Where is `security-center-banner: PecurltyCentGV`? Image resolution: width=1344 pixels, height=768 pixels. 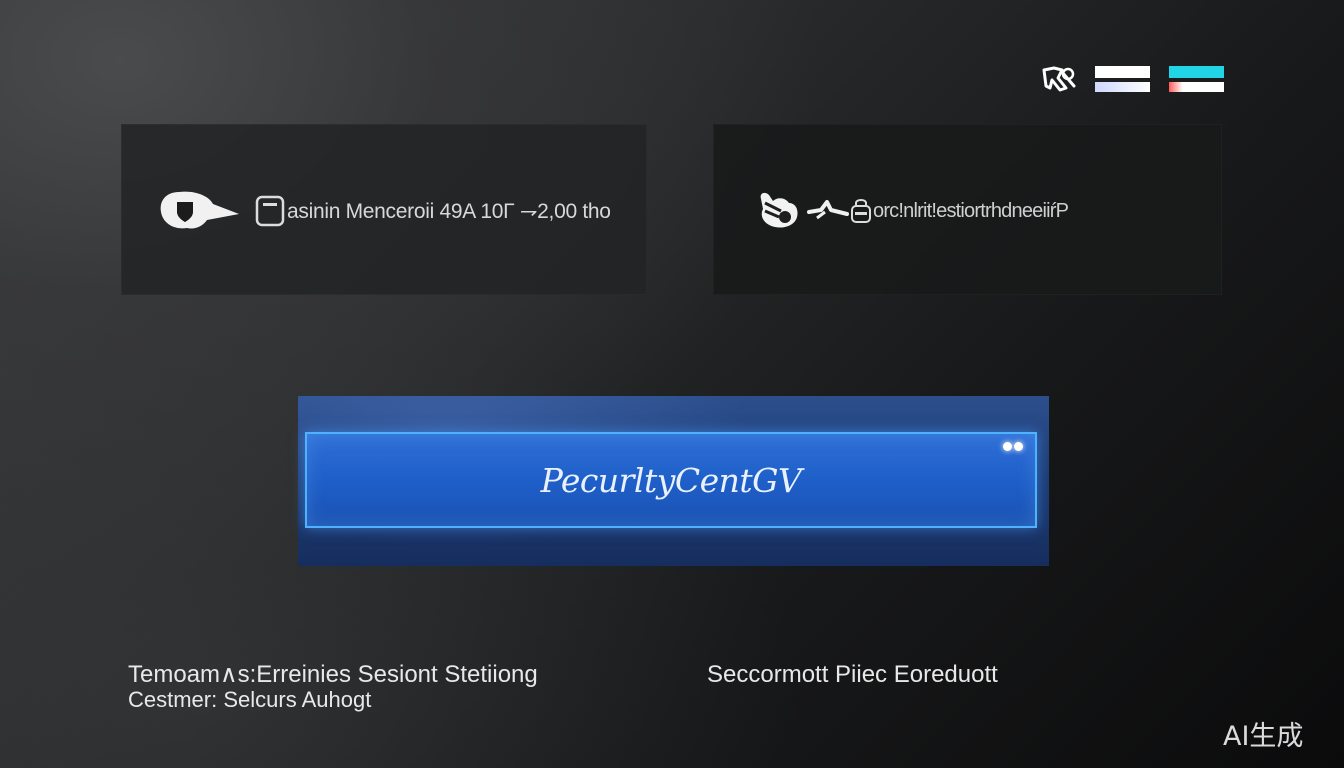
security-center-banner: PecurltyCentGV is located at coordinates (673, 481).